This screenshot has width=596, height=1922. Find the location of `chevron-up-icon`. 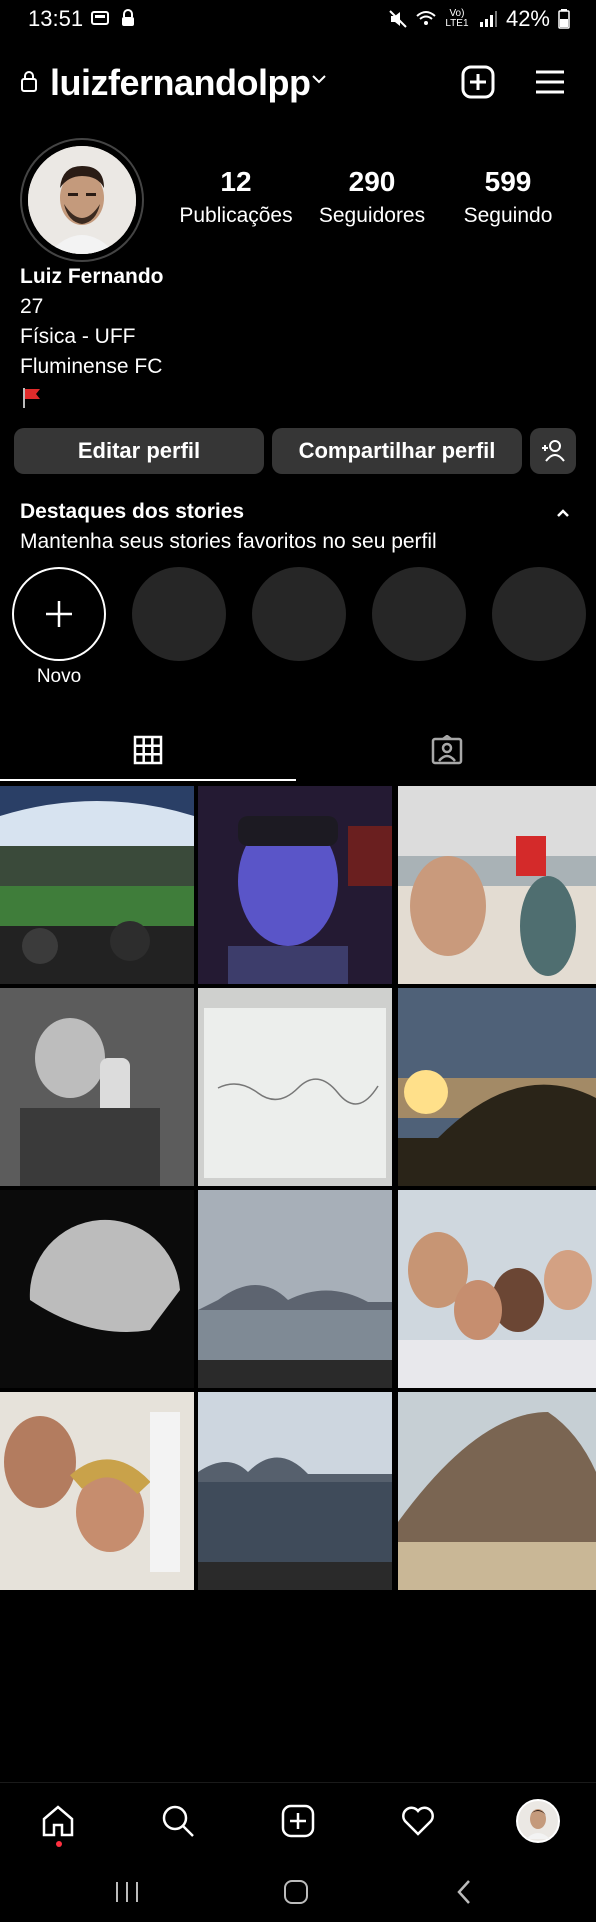

chevron-up-icon is located at coordinates (563, 513).